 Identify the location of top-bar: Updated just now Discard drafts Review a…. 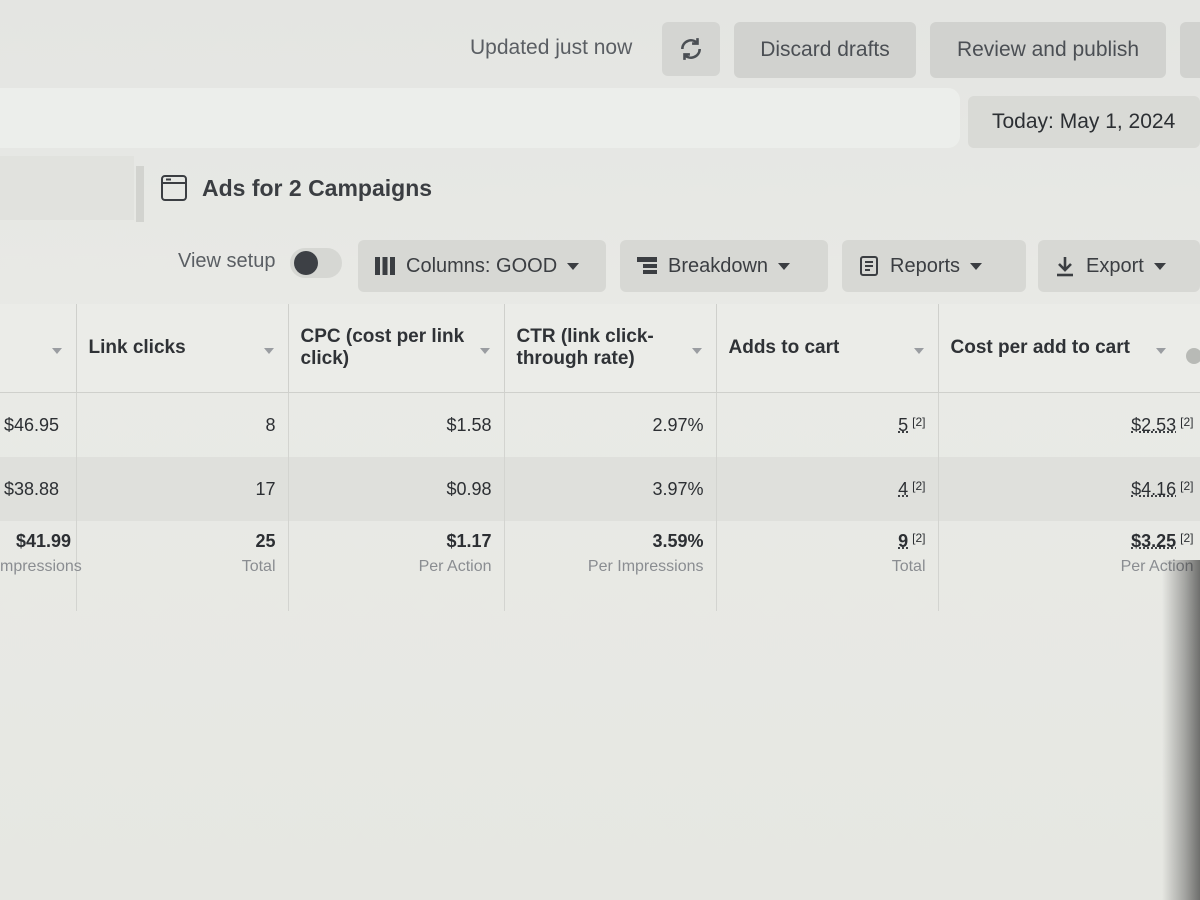
(600, 45).